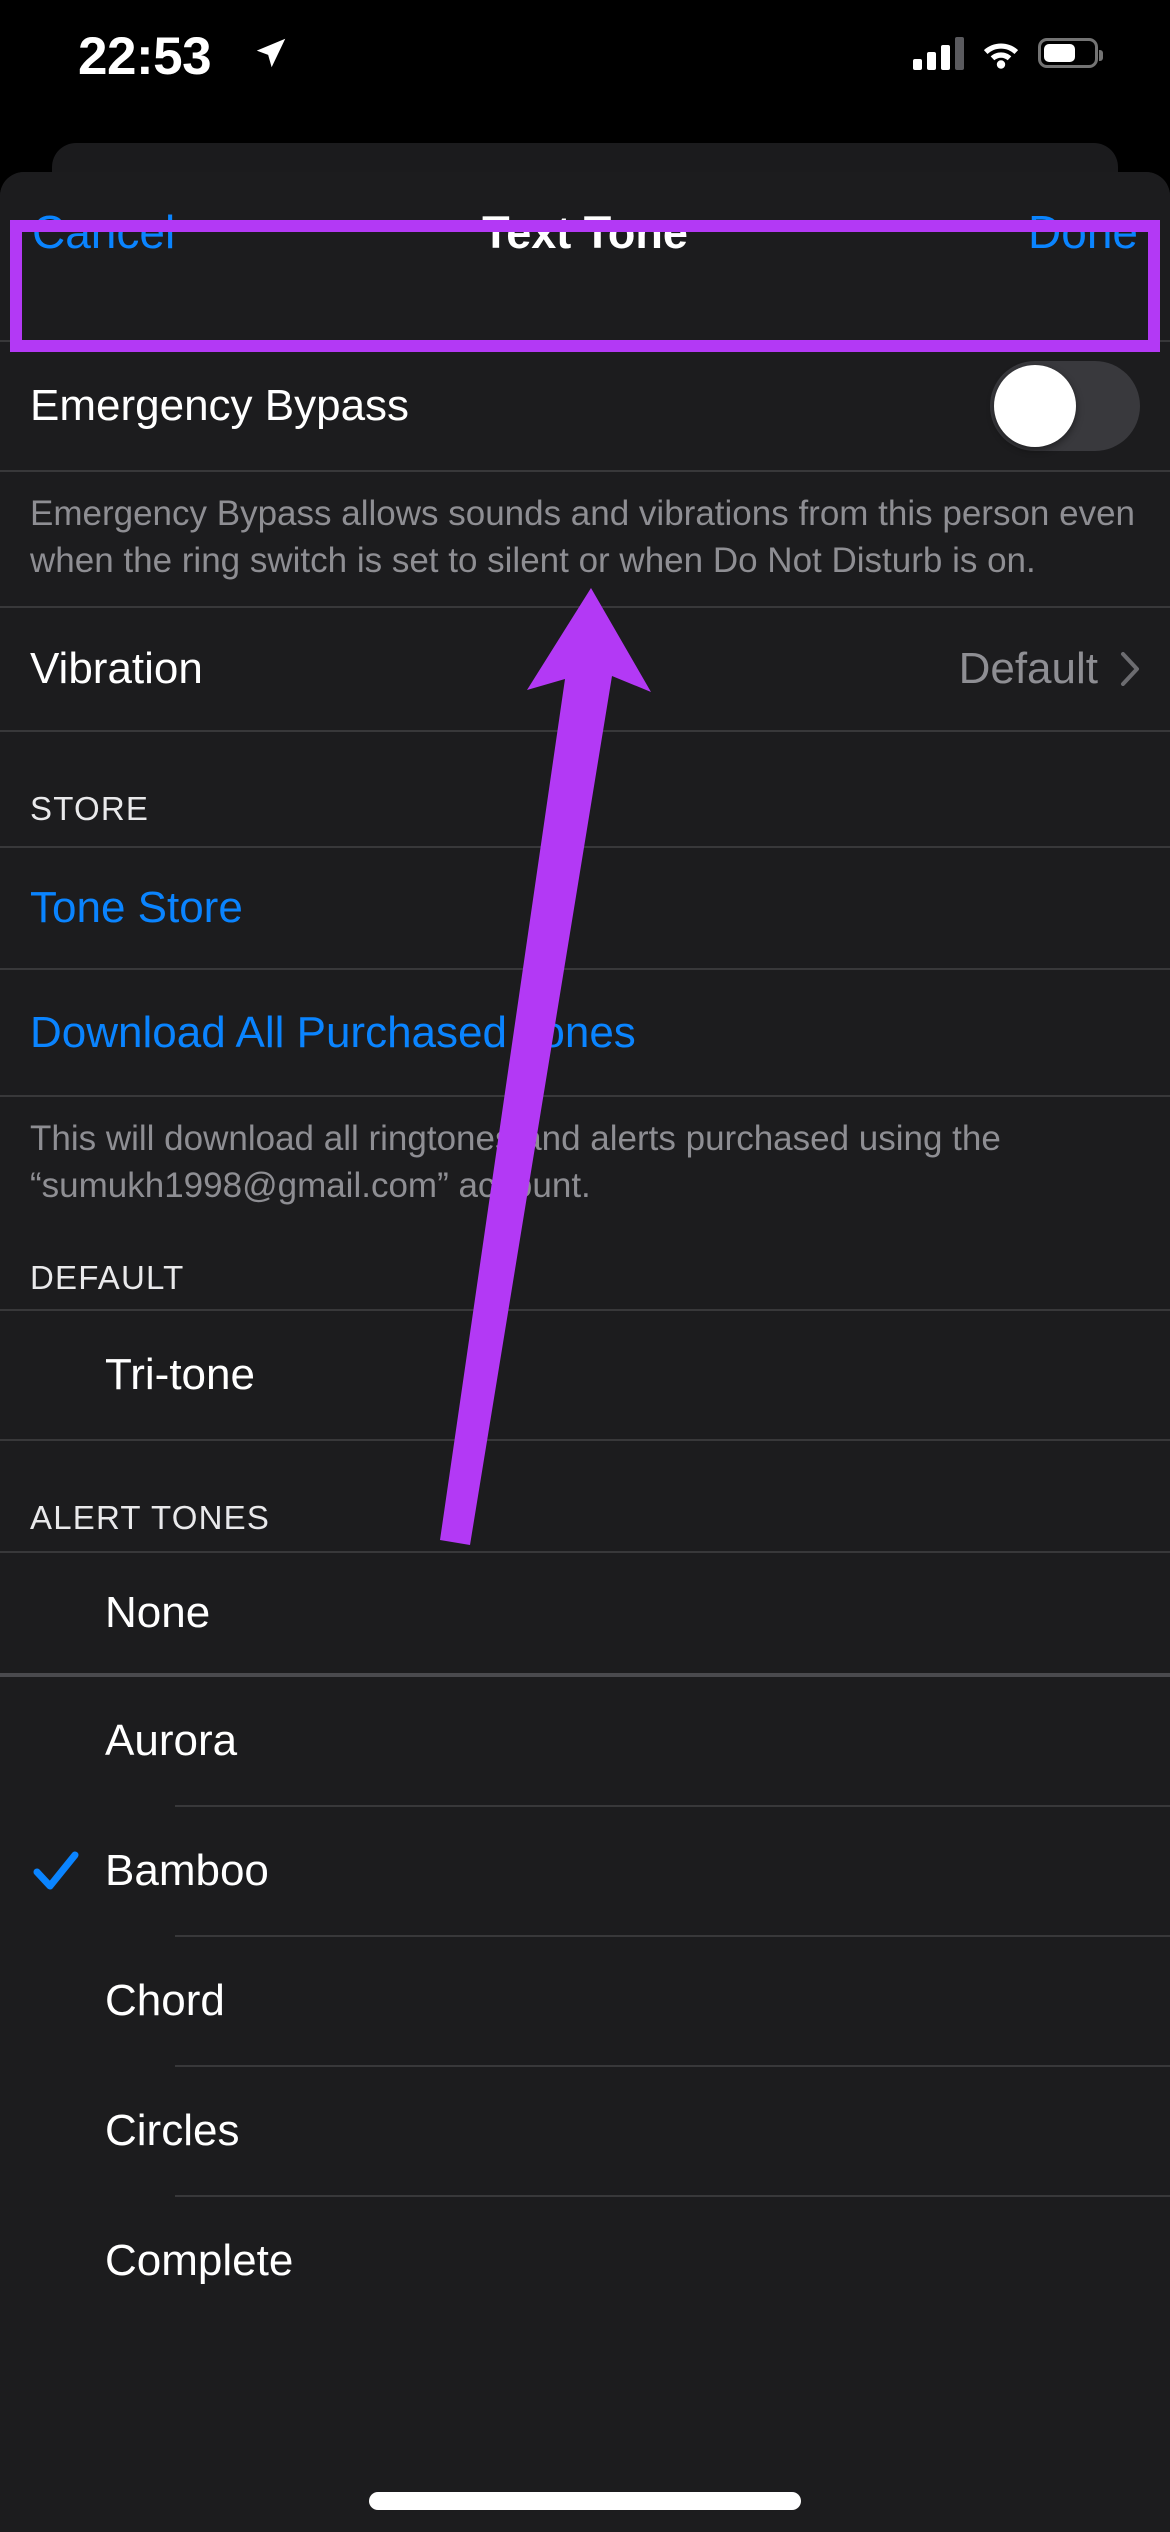 This screenshot has height=2532, width=1170. I want to click on location-arrow-icon, so click(271, 53).